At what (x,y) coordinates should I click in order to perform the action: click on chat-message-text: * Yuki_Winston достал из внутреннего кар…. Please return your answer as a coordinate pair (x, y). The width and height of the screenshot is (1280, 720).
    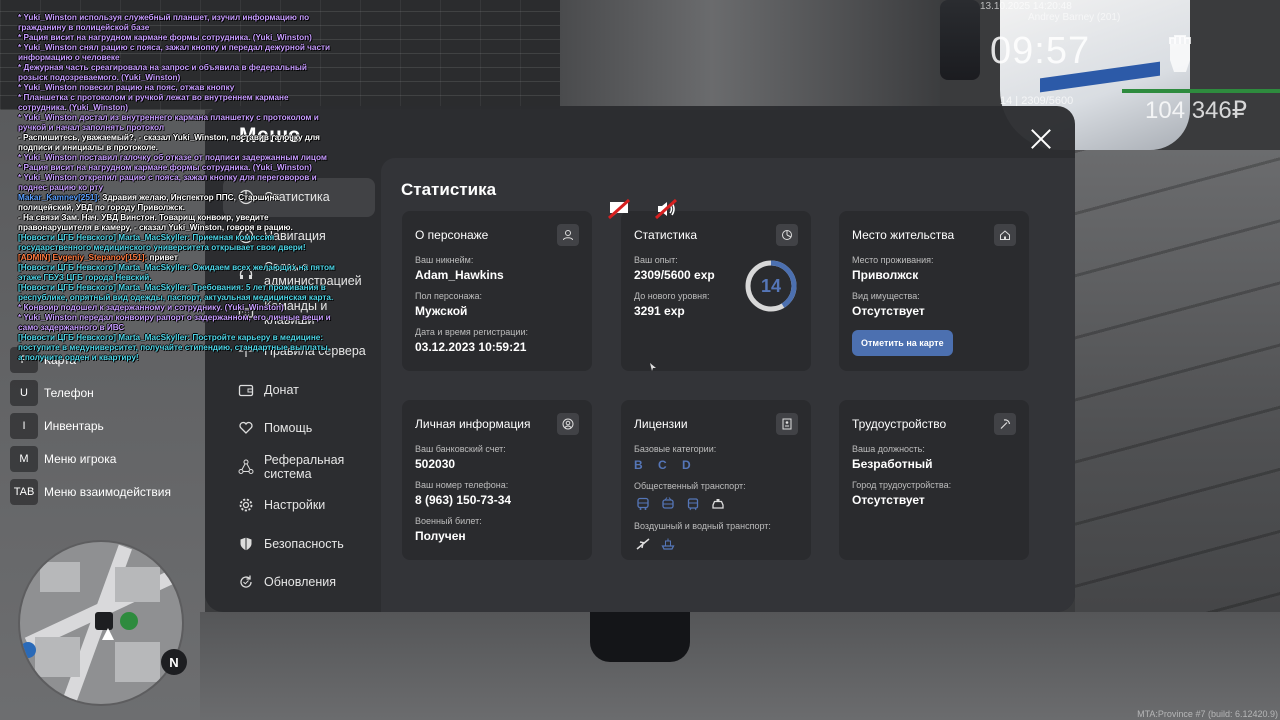
    Looking at the image, I should click on (168, 122).